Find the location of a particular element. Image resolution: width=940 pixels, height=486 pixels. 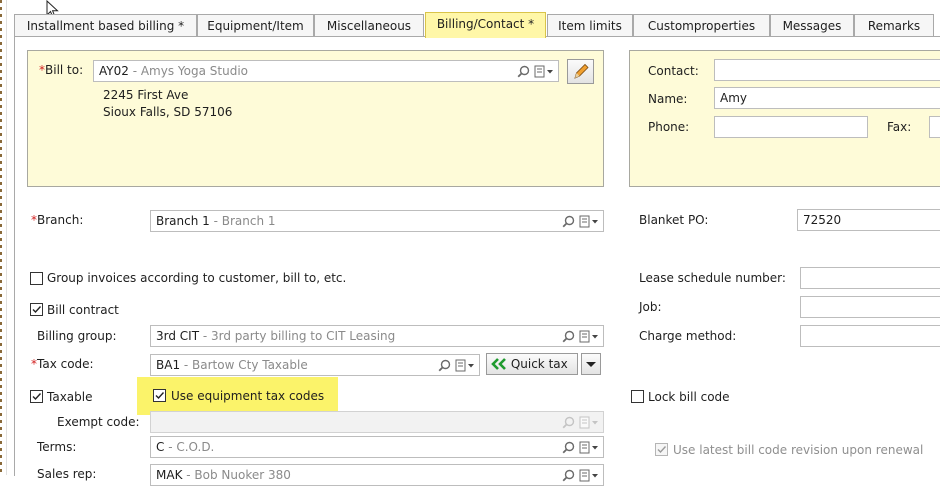

edit-bill-to-button is located at coordinates (580, 71).